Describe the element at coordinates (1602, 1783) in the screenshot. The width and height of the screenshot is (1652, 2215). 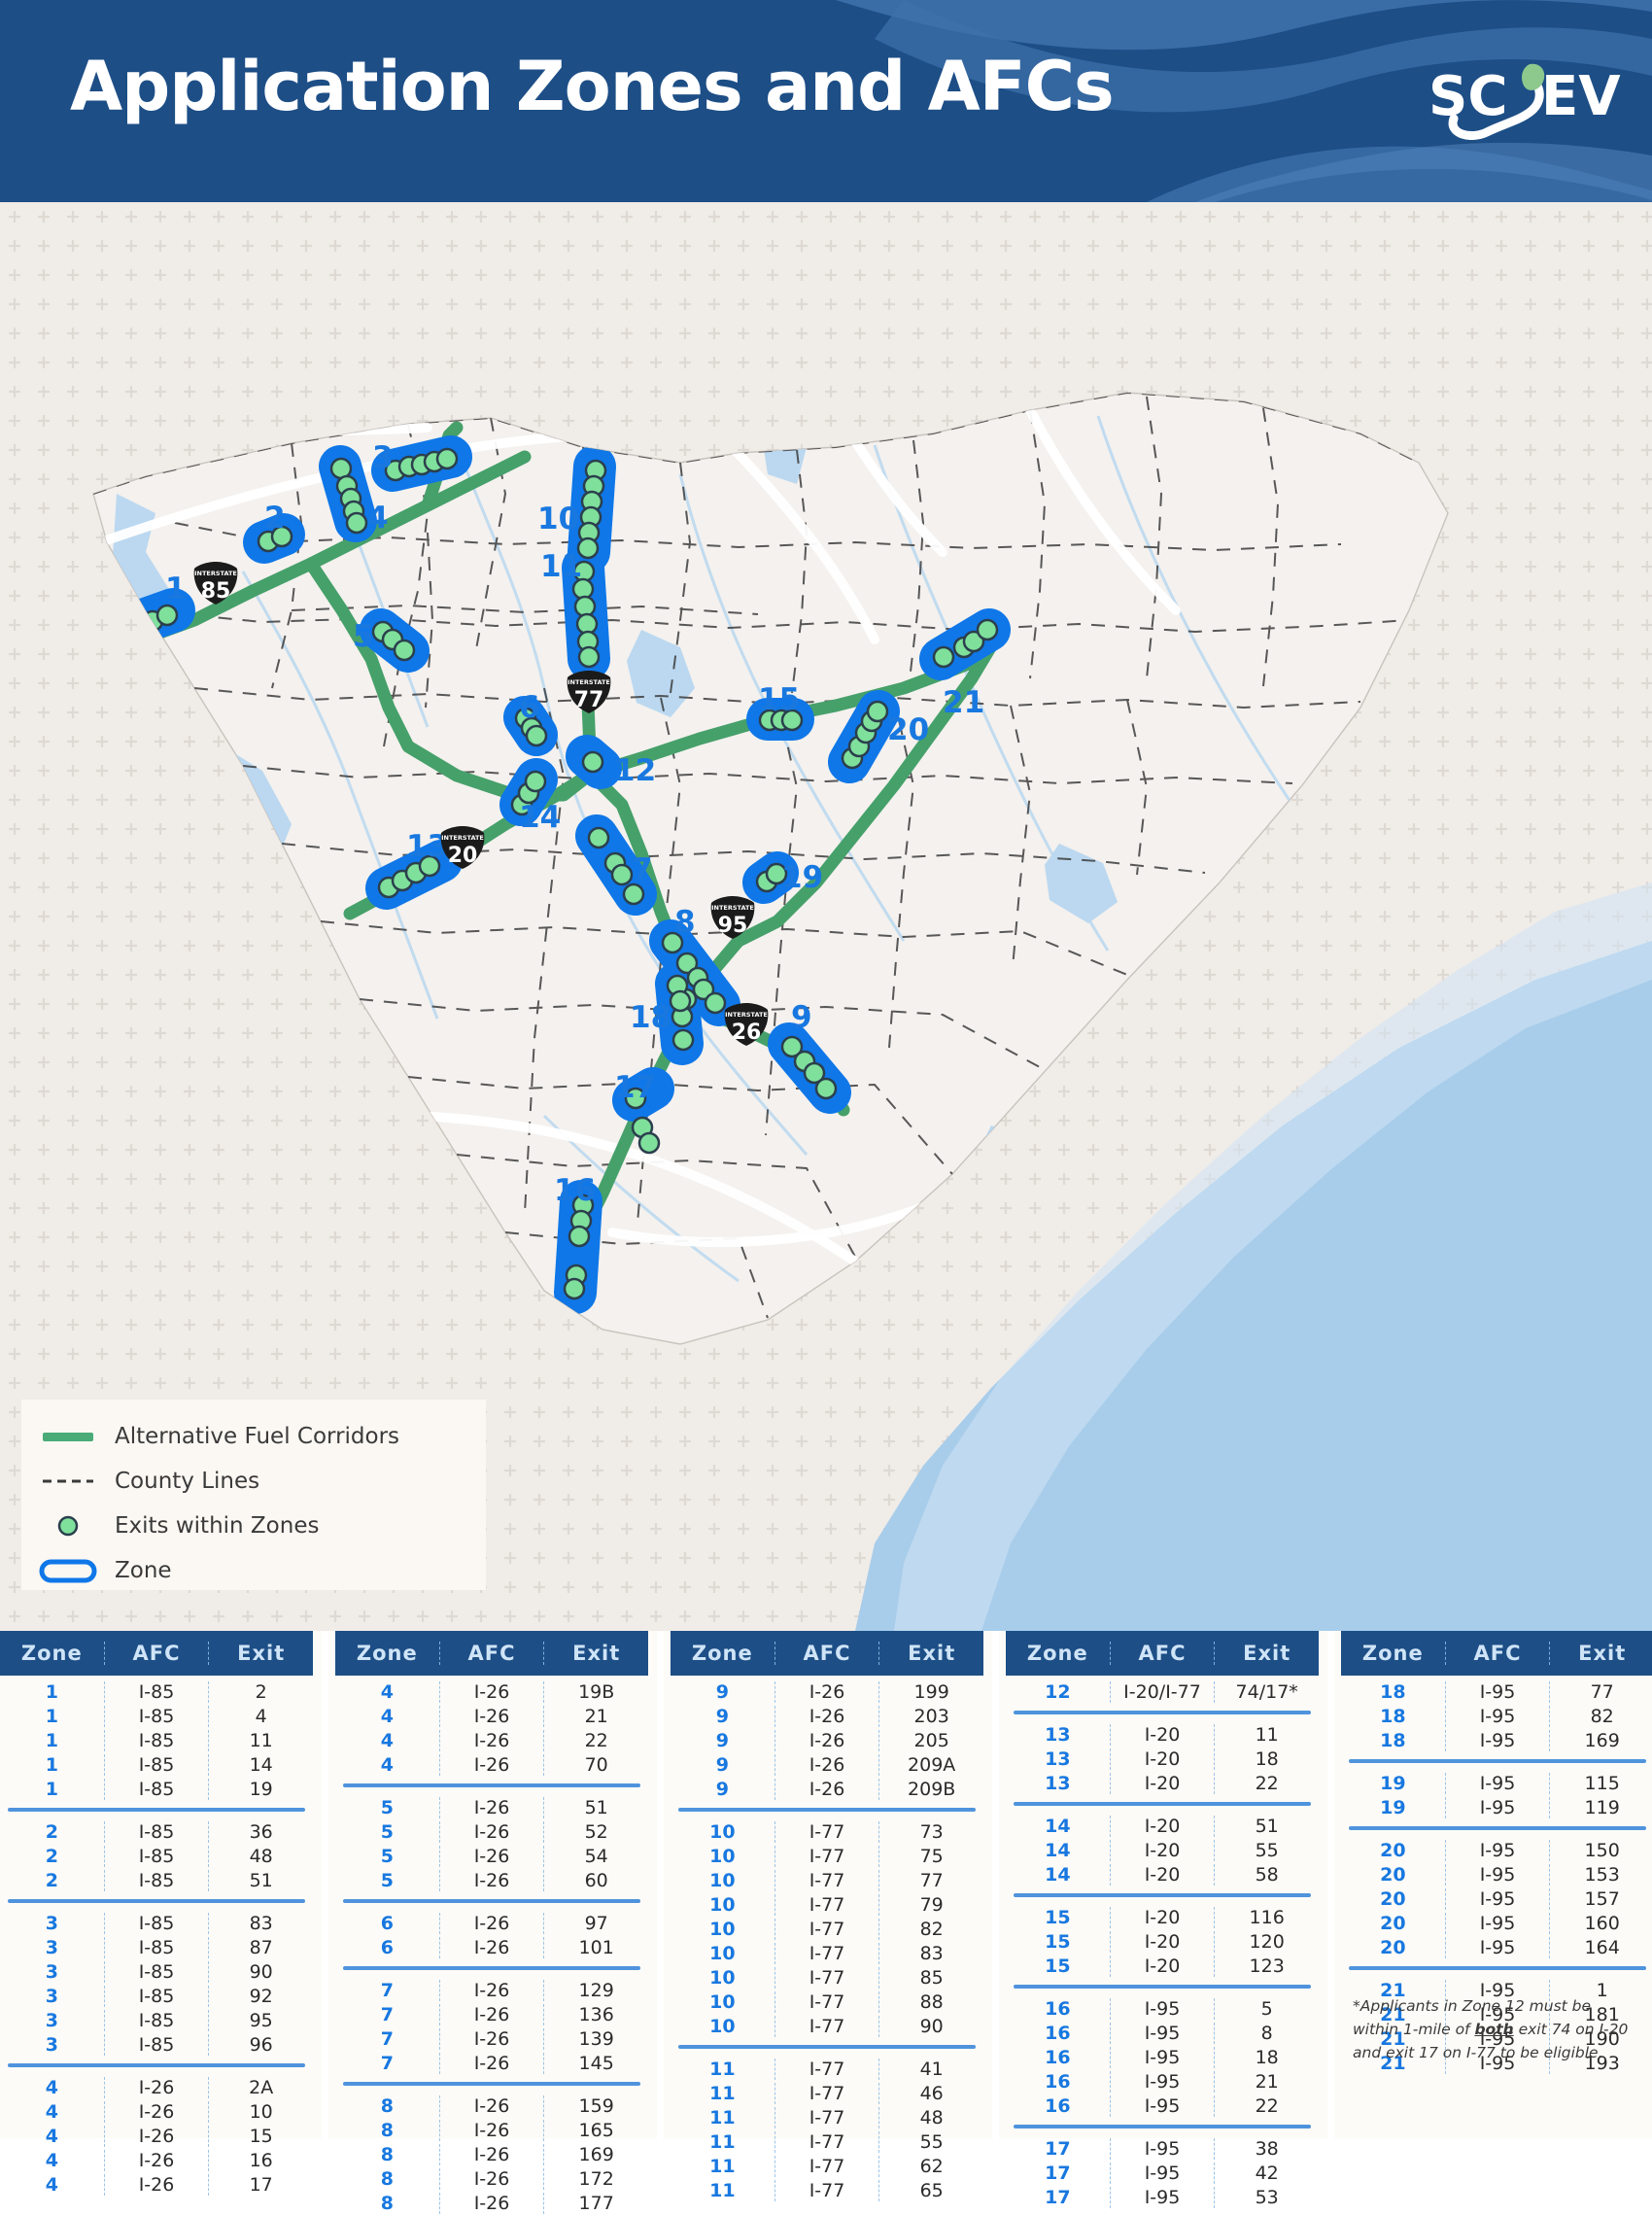
I see `cell-exit: 115` at that location.